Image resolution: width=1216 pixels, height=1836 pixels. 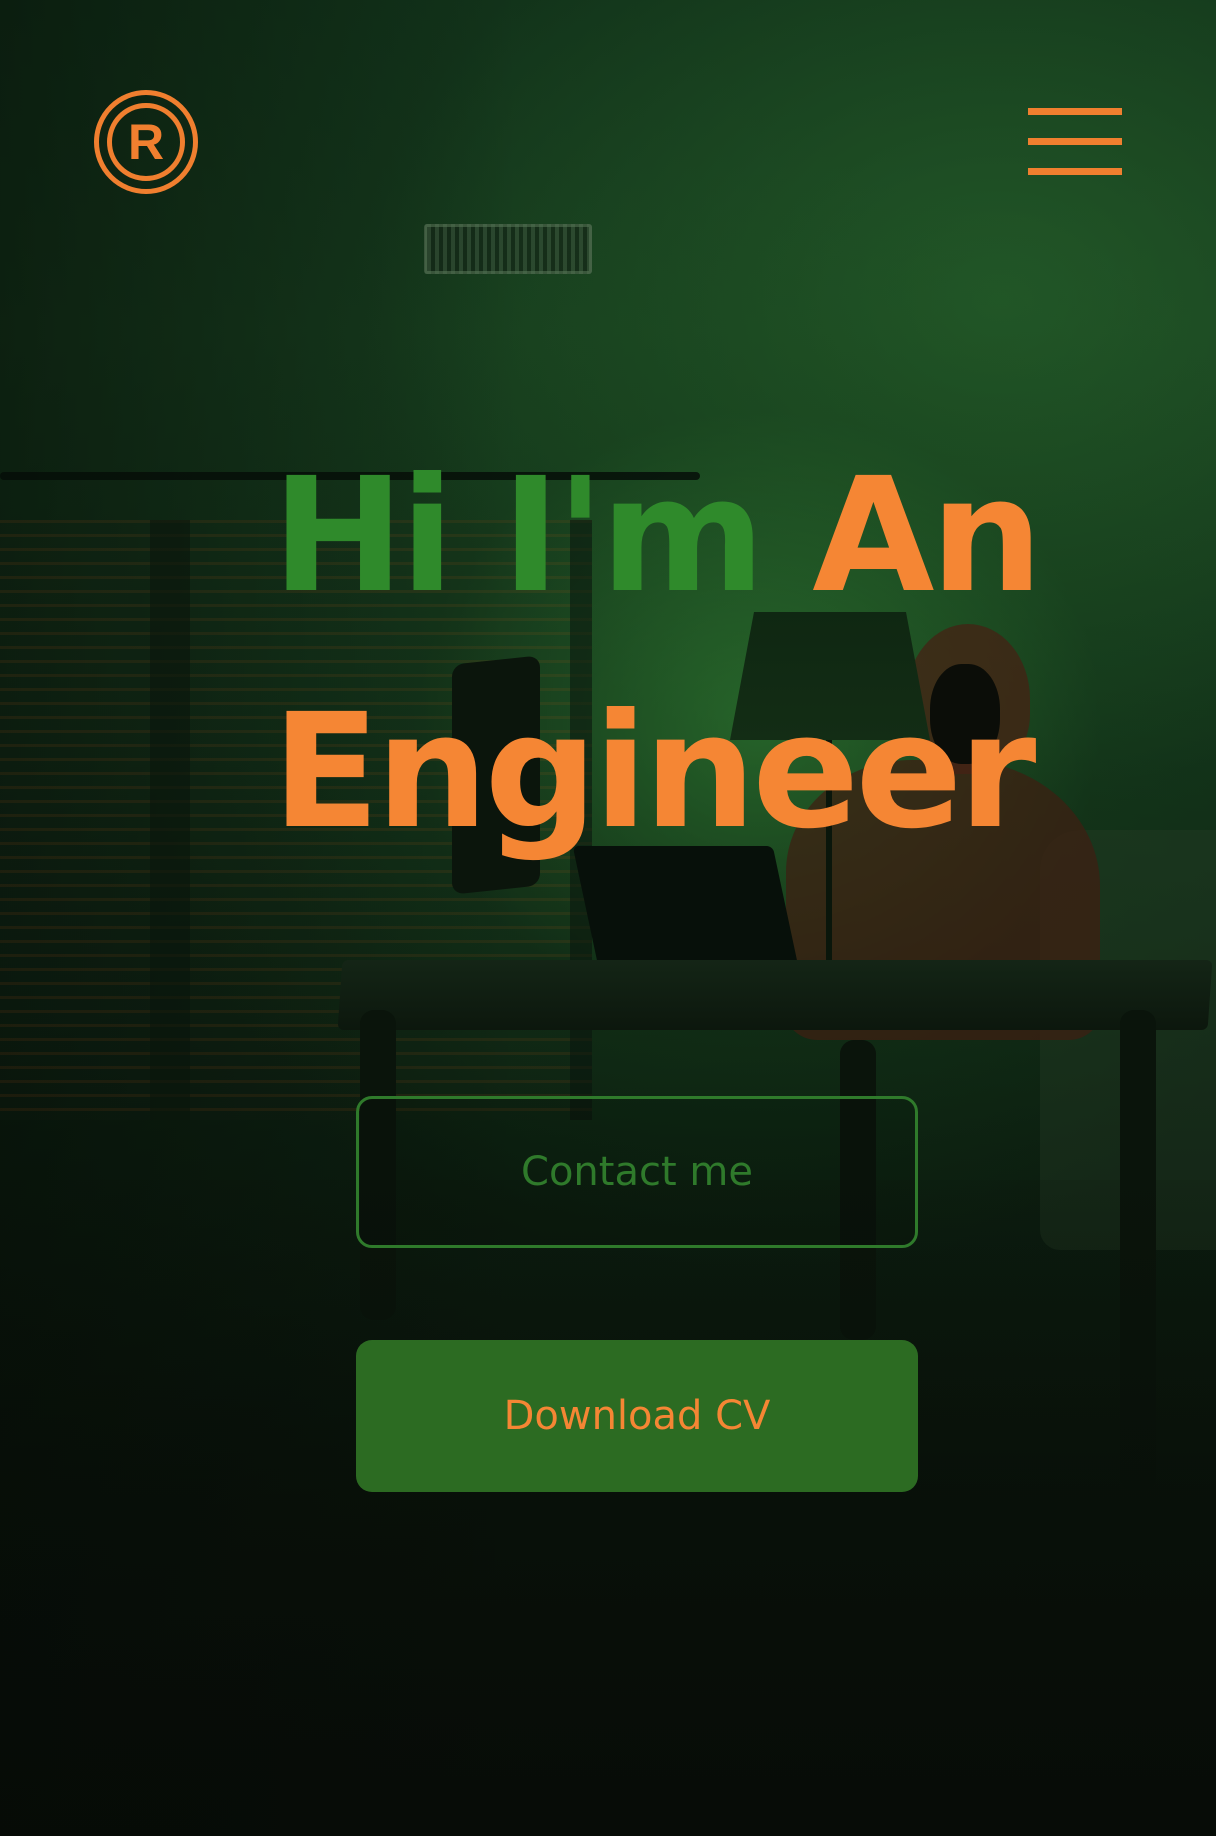 What do you see at coordinates (518, 536) in the screenshot?
I see `hero-title-greeting: Hi I'm` at bounding box center [518, 536].